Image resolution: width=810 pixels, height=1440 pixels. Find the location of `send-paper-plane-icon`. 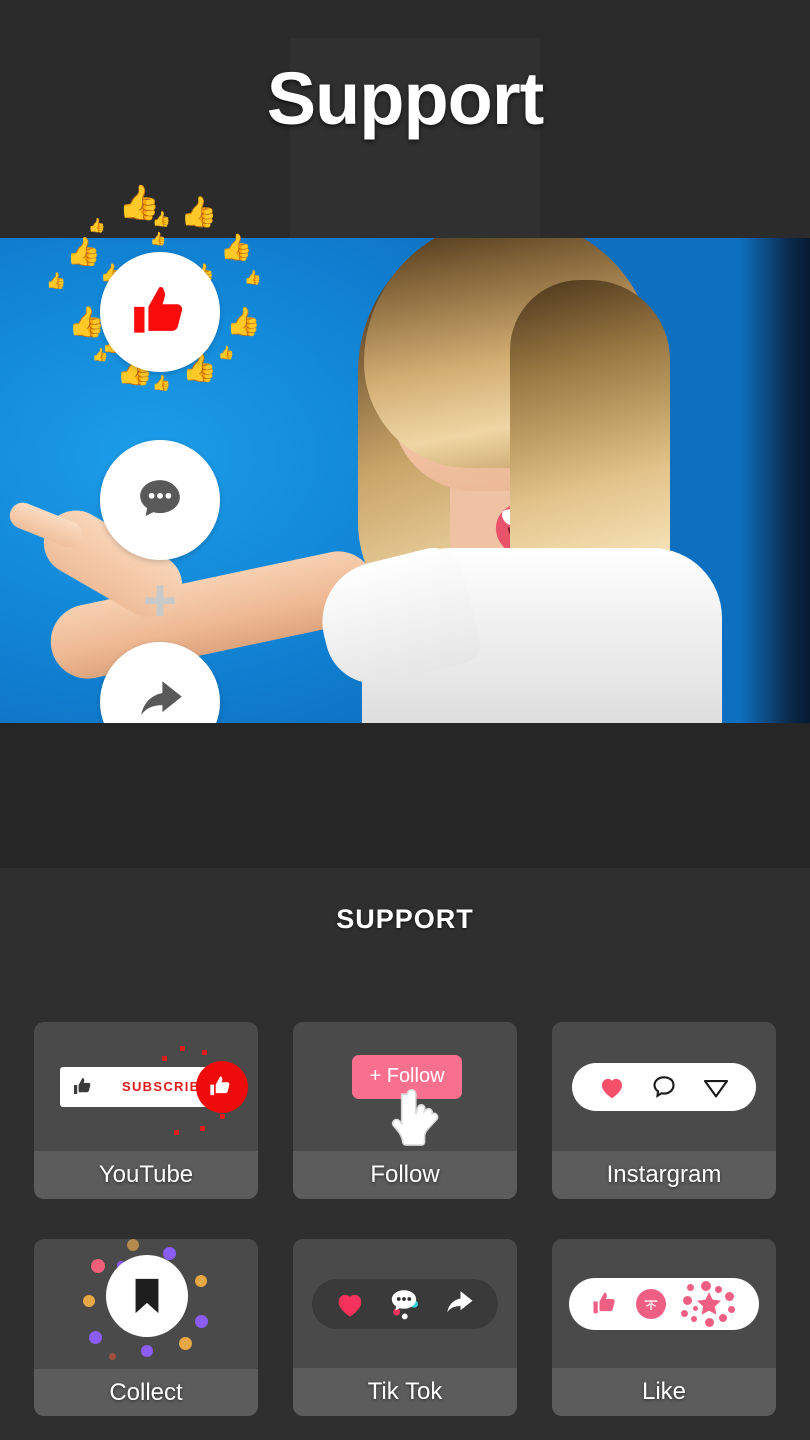

send-paper-plane-icon is located at coordinates (716, 1087).